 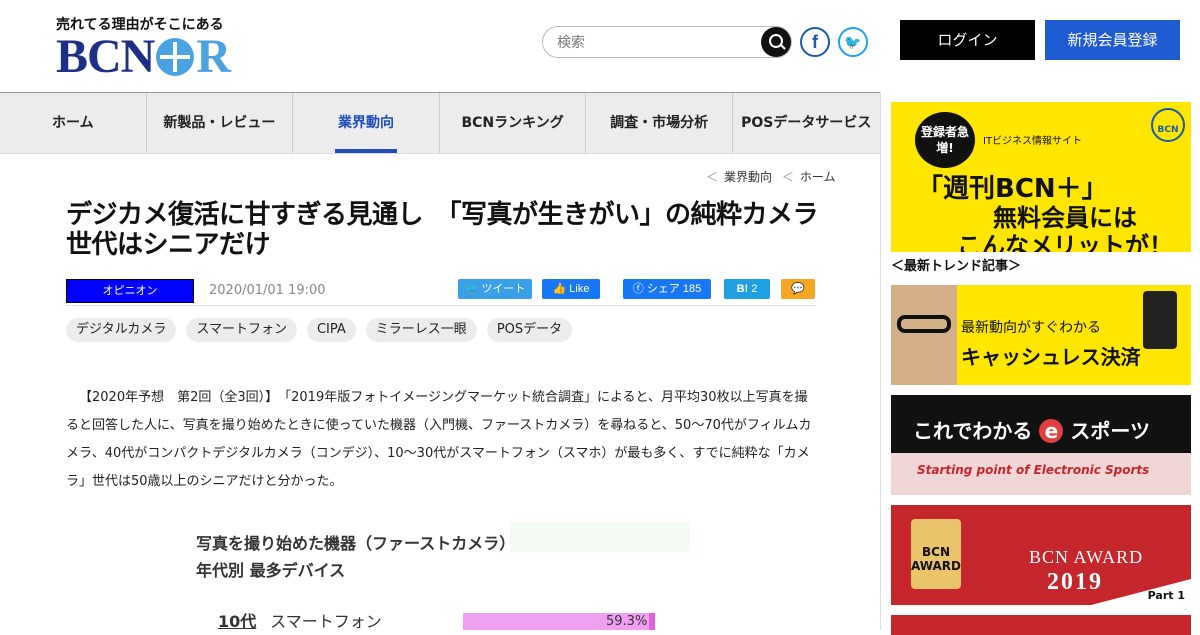 I want to click on like-label: Like, so click(x=579, y=289).